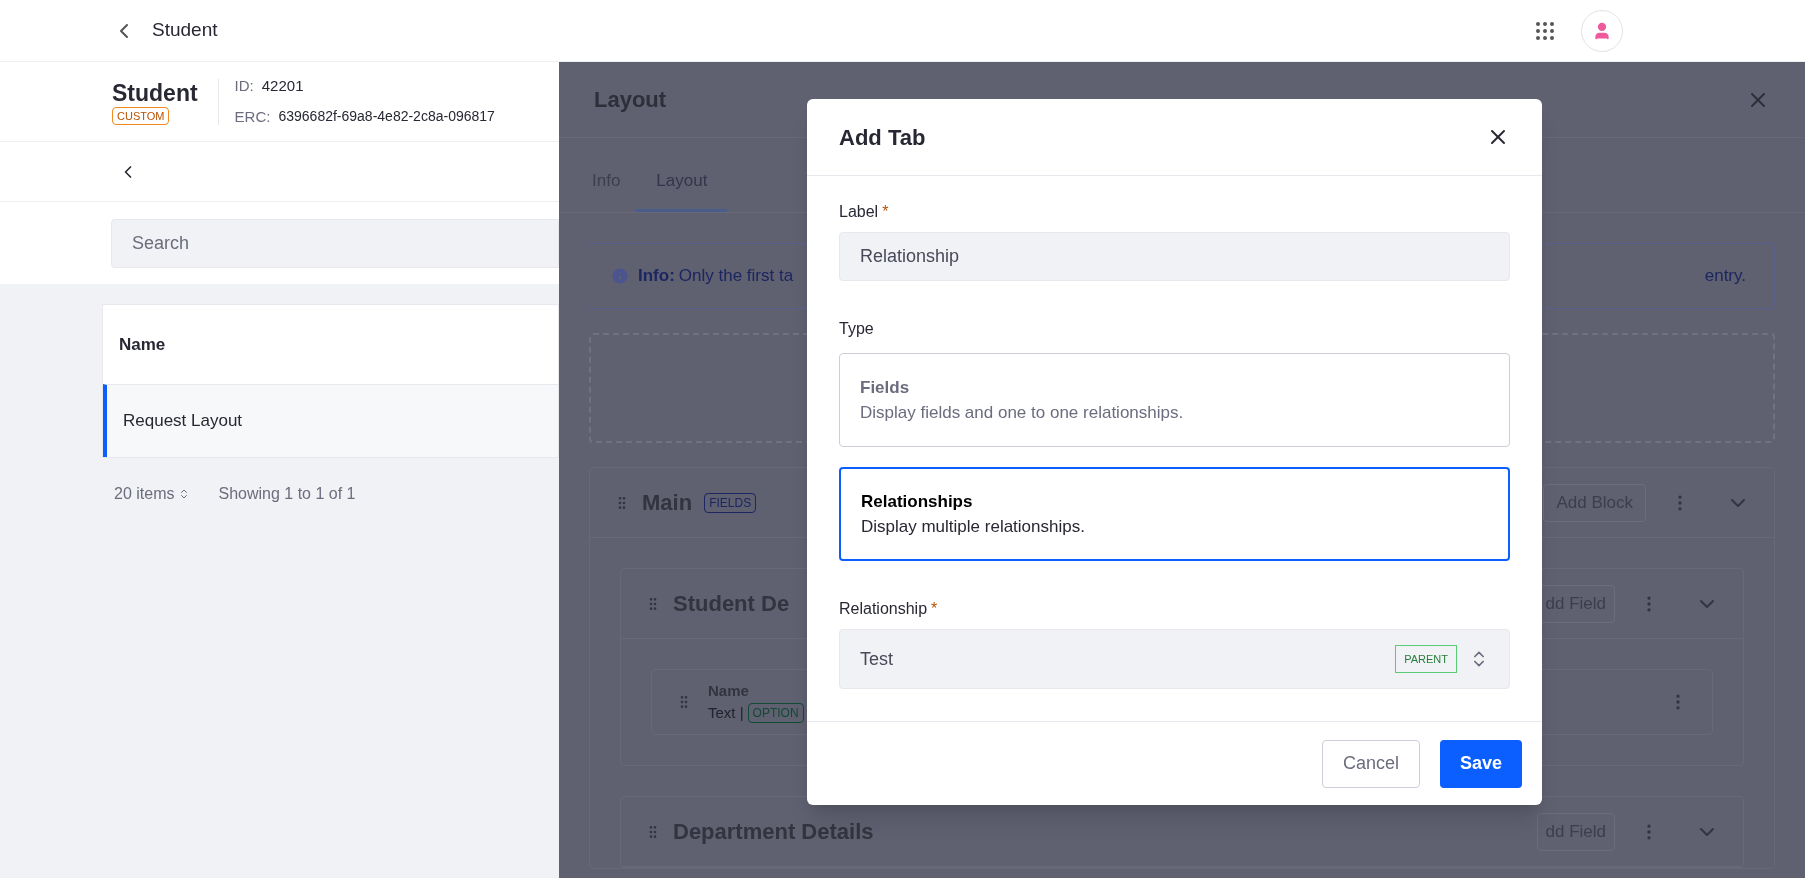 This screenshot has height=878, width=1805. I want to click on dialog-title: Add Tab, so click(882, 137).